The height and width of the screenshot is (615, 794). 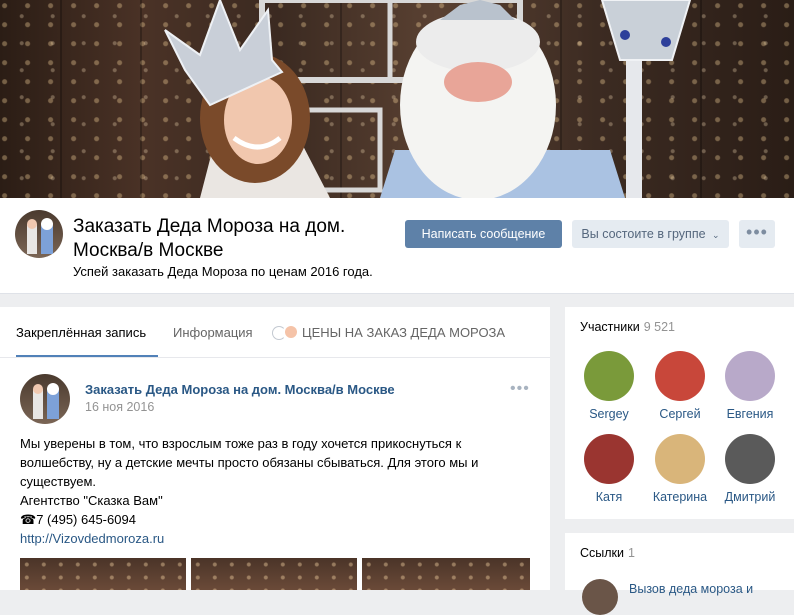 I want to click on links-title: Ссылки 1, so click(x=607, y=553).